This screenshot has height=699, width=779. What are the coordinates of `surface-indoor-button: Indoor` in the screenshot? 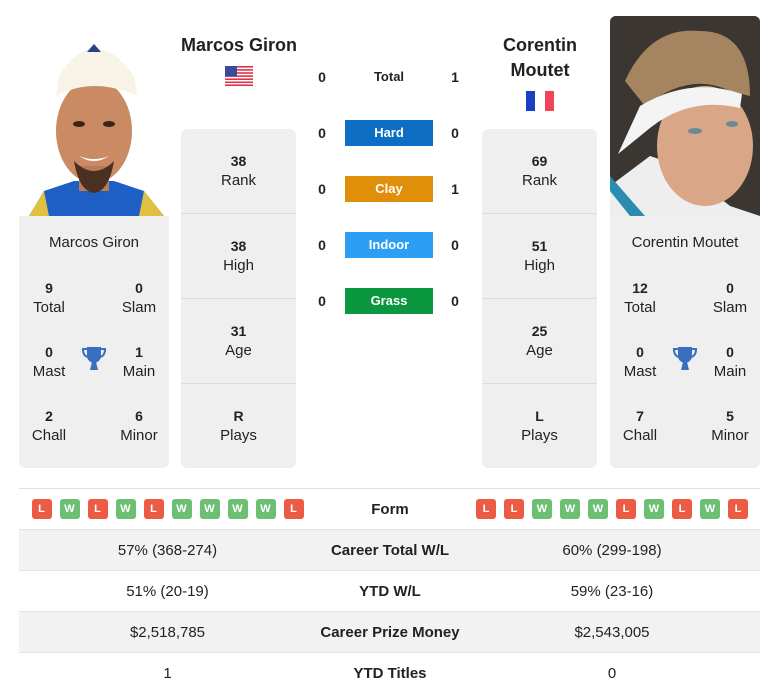 It's located at (389, 245).